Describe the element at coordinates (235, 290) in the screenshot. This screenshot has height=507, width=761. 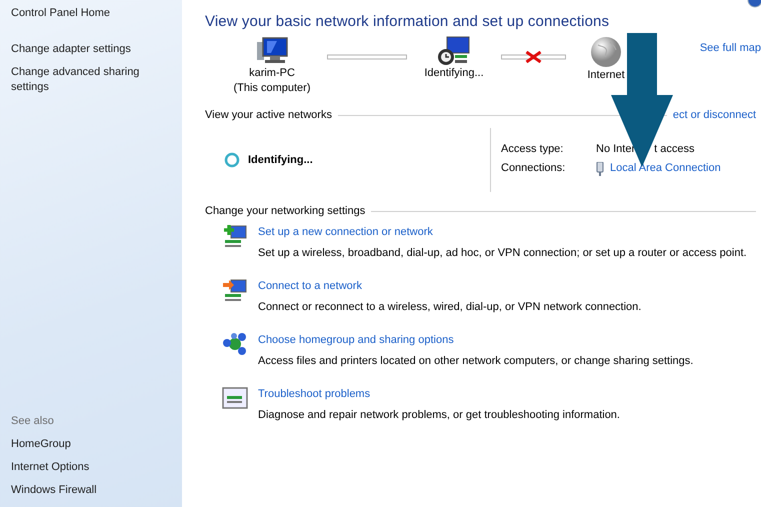
I see `connect-network-icon` at that location.